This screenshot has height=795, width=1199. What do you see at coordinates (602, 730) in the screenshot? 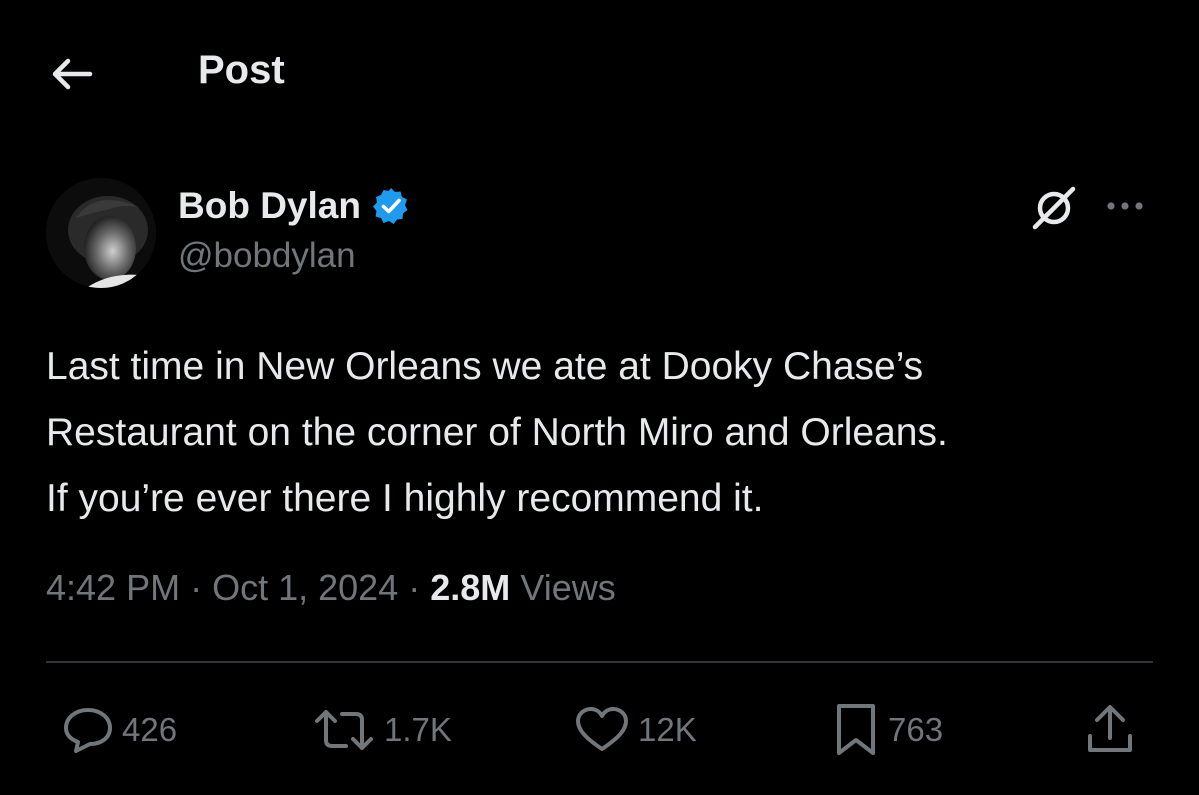
I see `like-icon` at bounding box center [602, 730].